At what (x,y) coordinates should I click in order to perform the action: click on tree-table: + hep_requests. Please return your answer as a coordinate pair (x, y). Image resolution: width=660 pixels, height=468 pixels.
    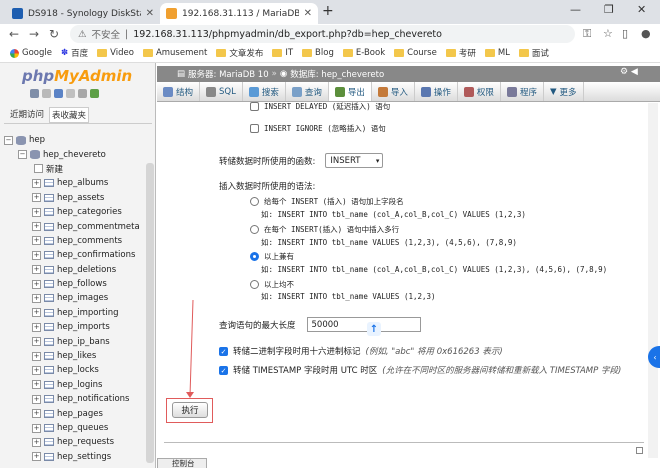
    Looking at the image, I should click on (74, 442).